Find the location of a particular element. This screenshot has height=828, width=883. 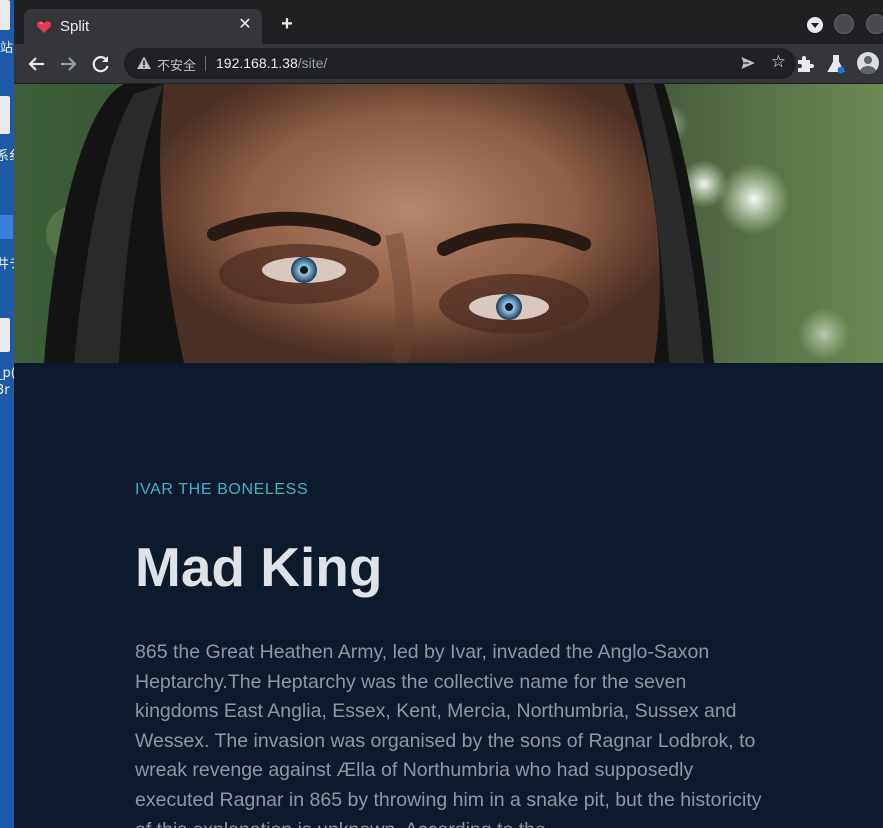

address-bar: 不安全 192.168.1.38/site/ ☆ is located at coordinates (460, 63).